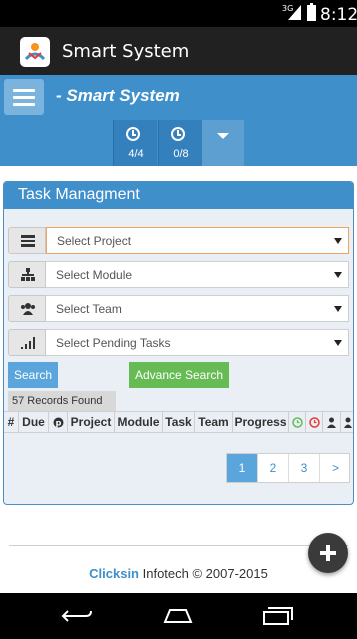  I want to click on page-3: 3, so click(304, 468).